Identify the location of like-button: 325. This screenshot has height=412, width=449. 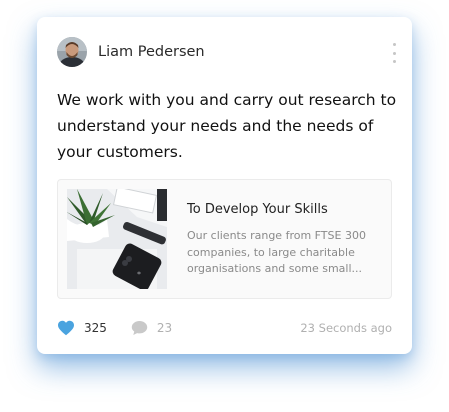
(82, 328).